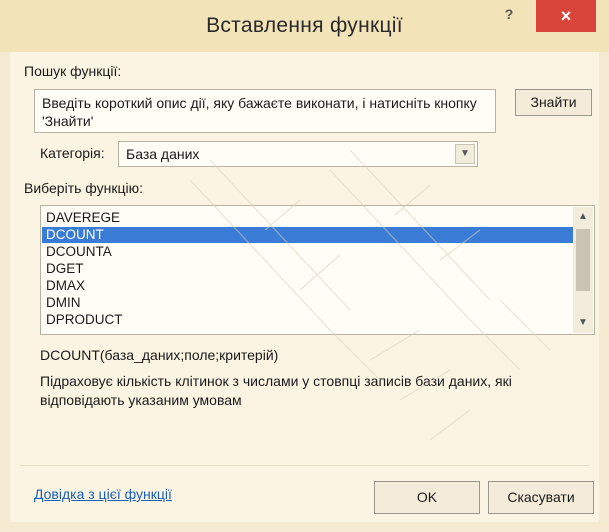 The width and height of the screenshot is (609, 532). Describe the element at coordinates (307, 320) in the screenshot. I see `function-item-dproduct: DPRODUCT` at that location.